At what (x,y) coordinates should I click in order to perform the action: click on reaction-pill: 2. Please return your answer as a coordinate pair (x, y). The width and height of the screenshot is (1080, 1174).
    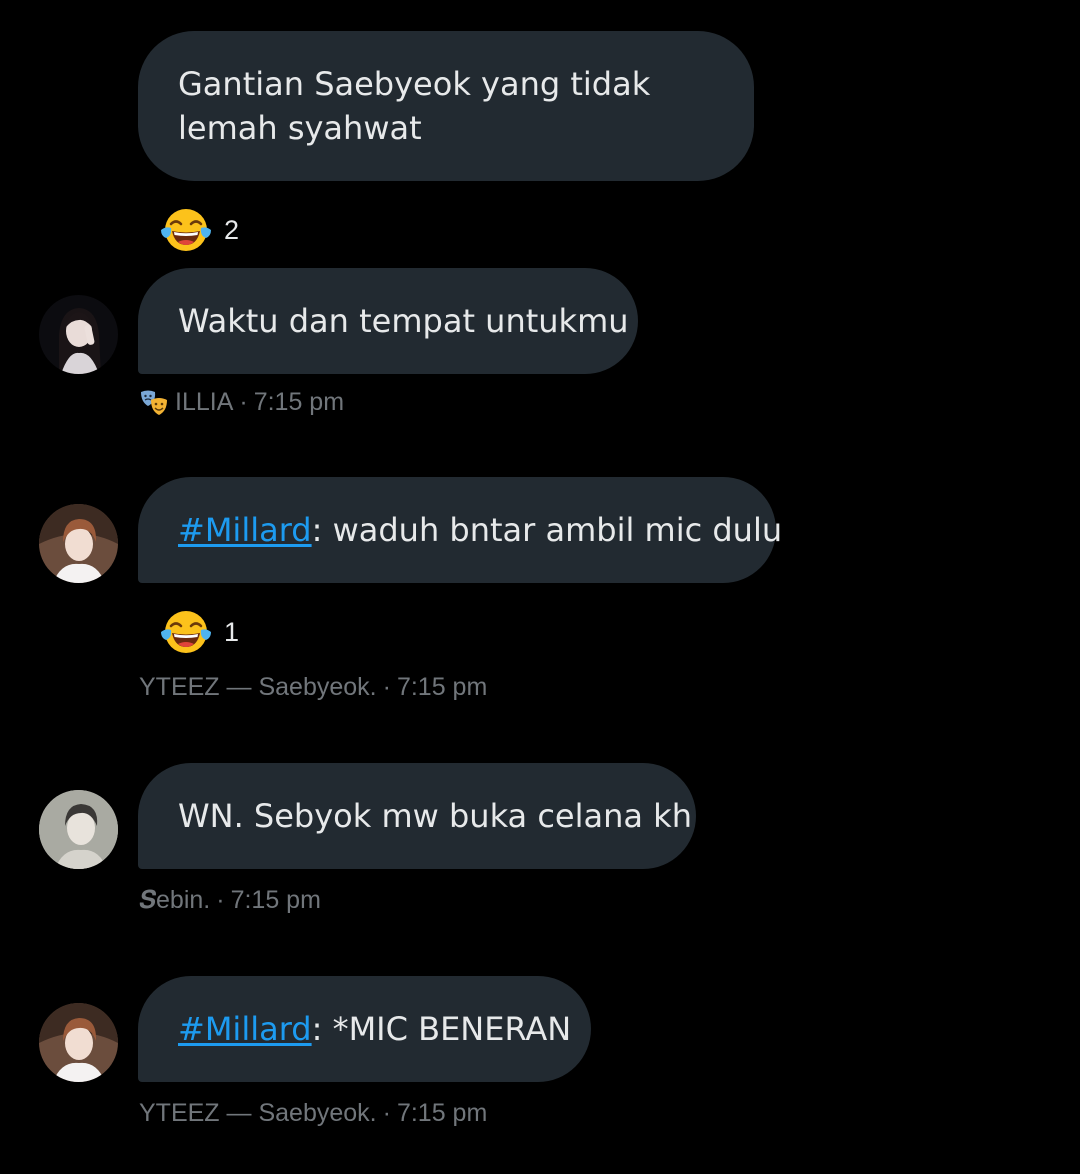
    Looking at the image, I should click on (199, 230).